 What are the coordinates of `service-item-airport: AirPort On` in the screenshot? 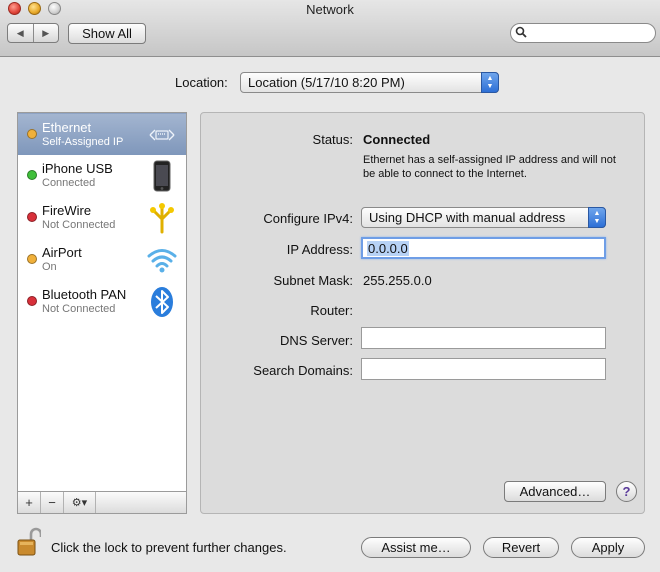 It's located at (102, 260).